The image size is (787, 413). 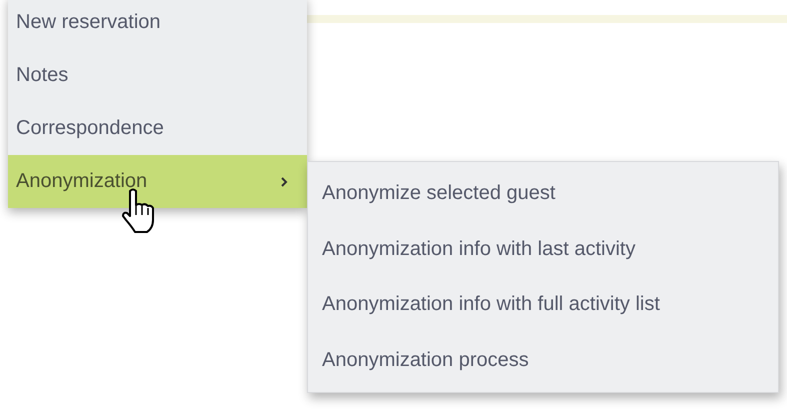 What do you see at coordinates (543, 194) in the screenshot?
I see `submenu-item: Anonymize selected guest` at bounding box center [543, 194].